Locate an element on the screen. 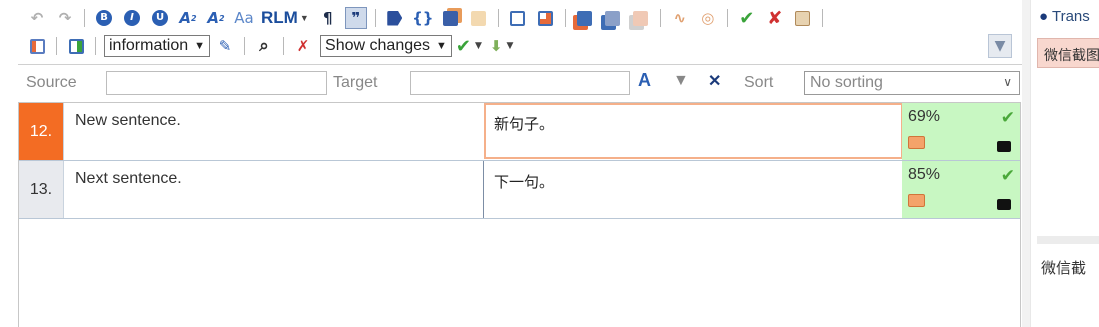 The height and width of the screenshot is (327, 1099). accept-change-icon: ✔ is located at coordinates (463, 46).